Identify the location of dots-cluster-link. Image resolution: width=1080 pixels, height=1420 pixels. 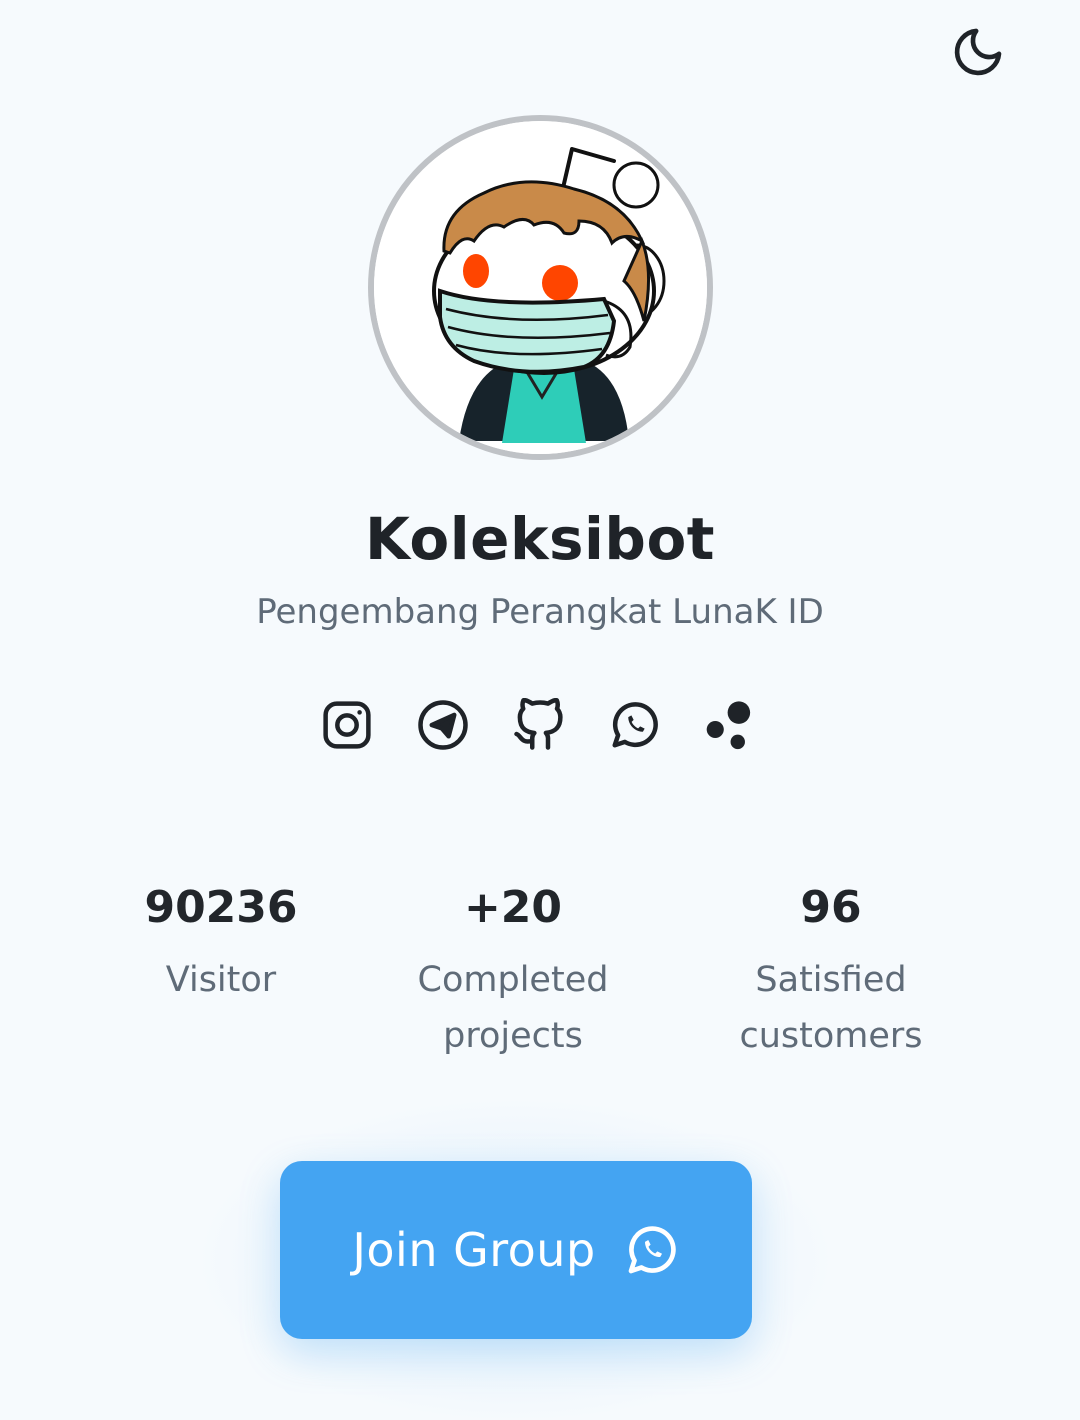
(731, 725).